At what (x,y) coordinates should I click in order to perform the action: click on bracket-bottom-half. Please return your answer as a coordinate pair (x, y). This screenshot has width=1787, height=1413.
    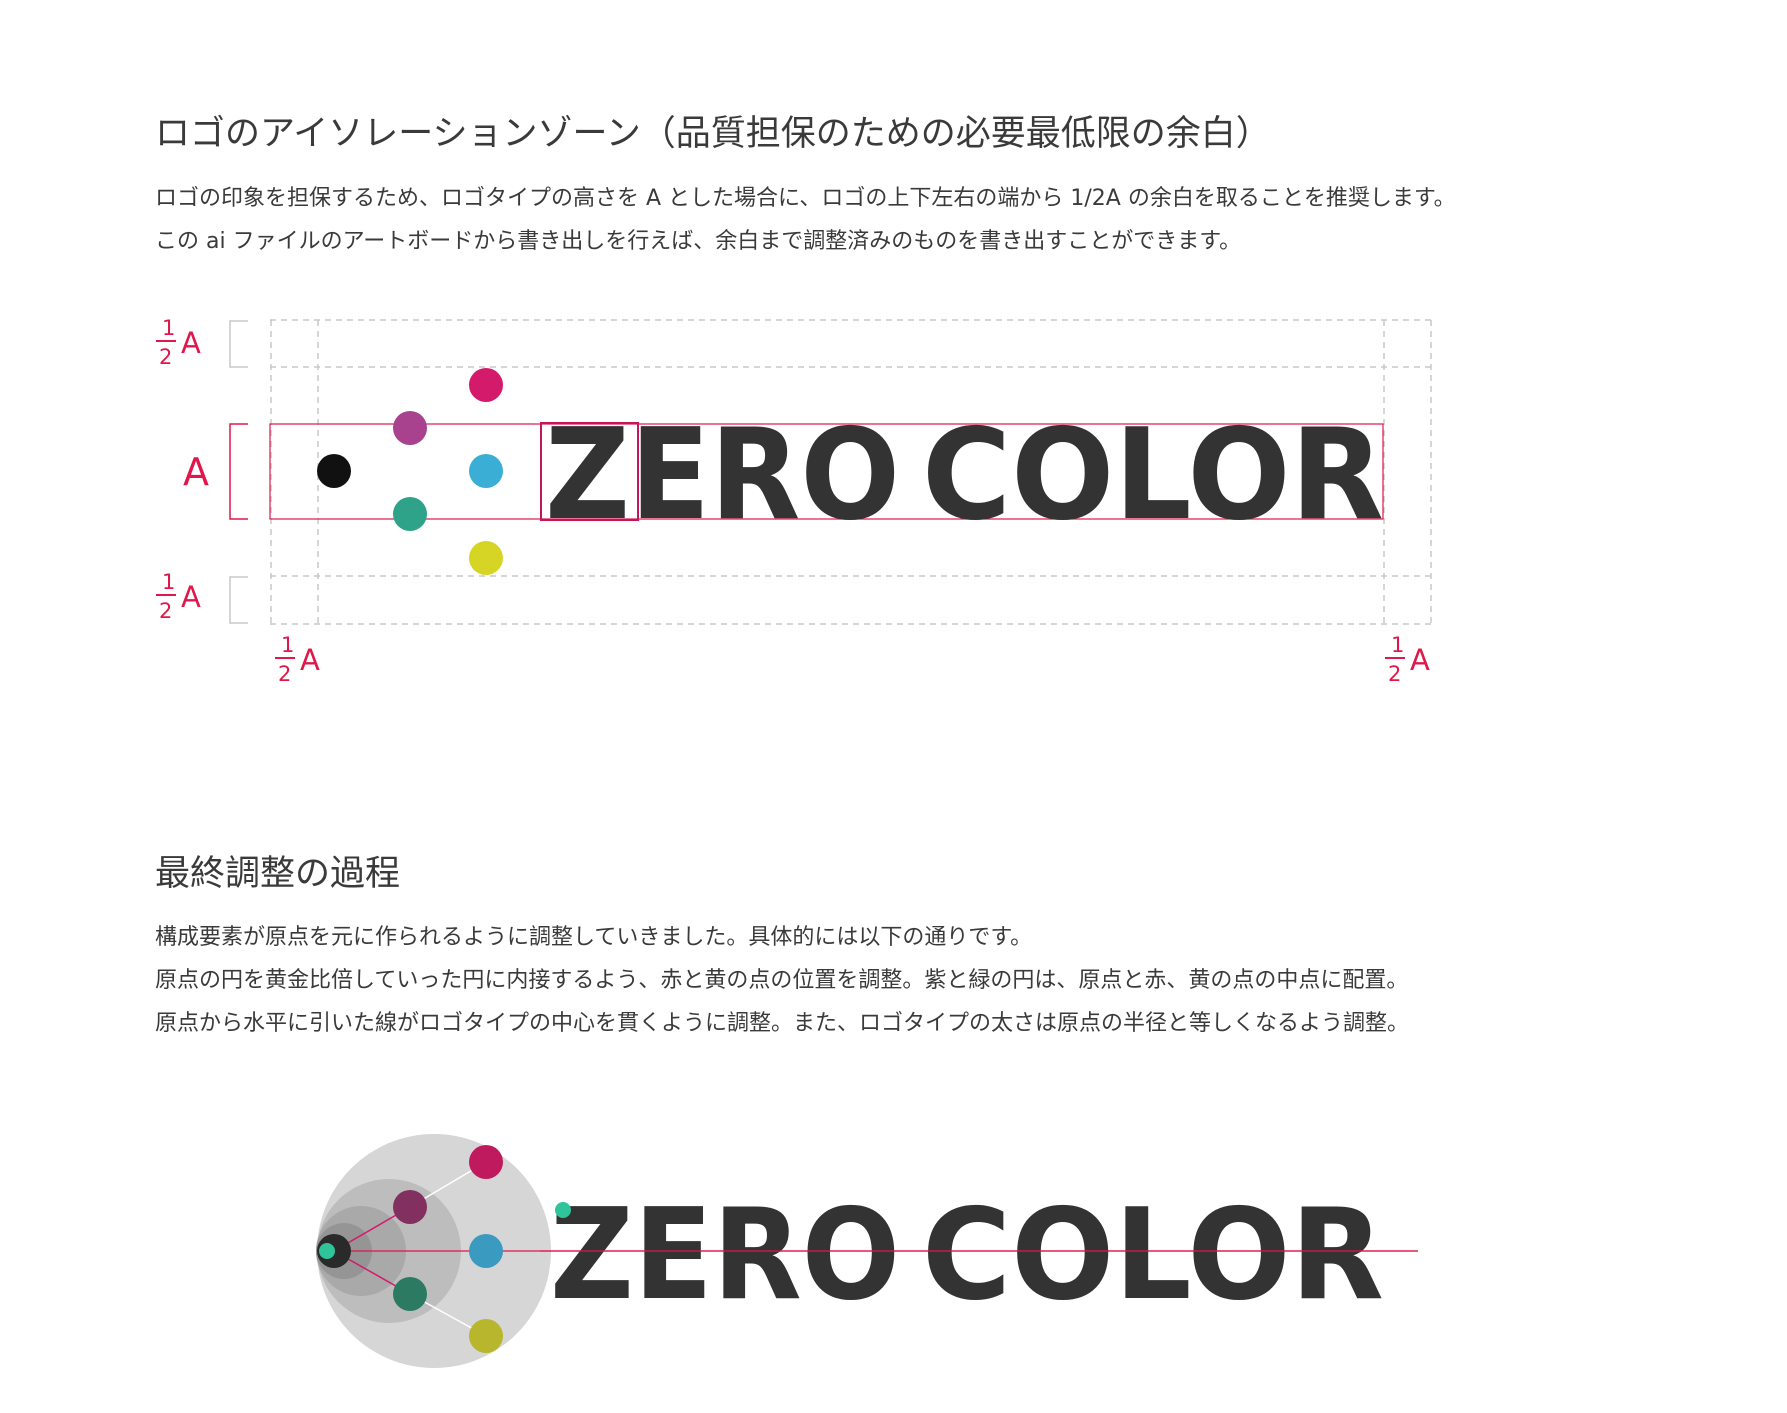
    Looking at the image, I should click on (238, 600).